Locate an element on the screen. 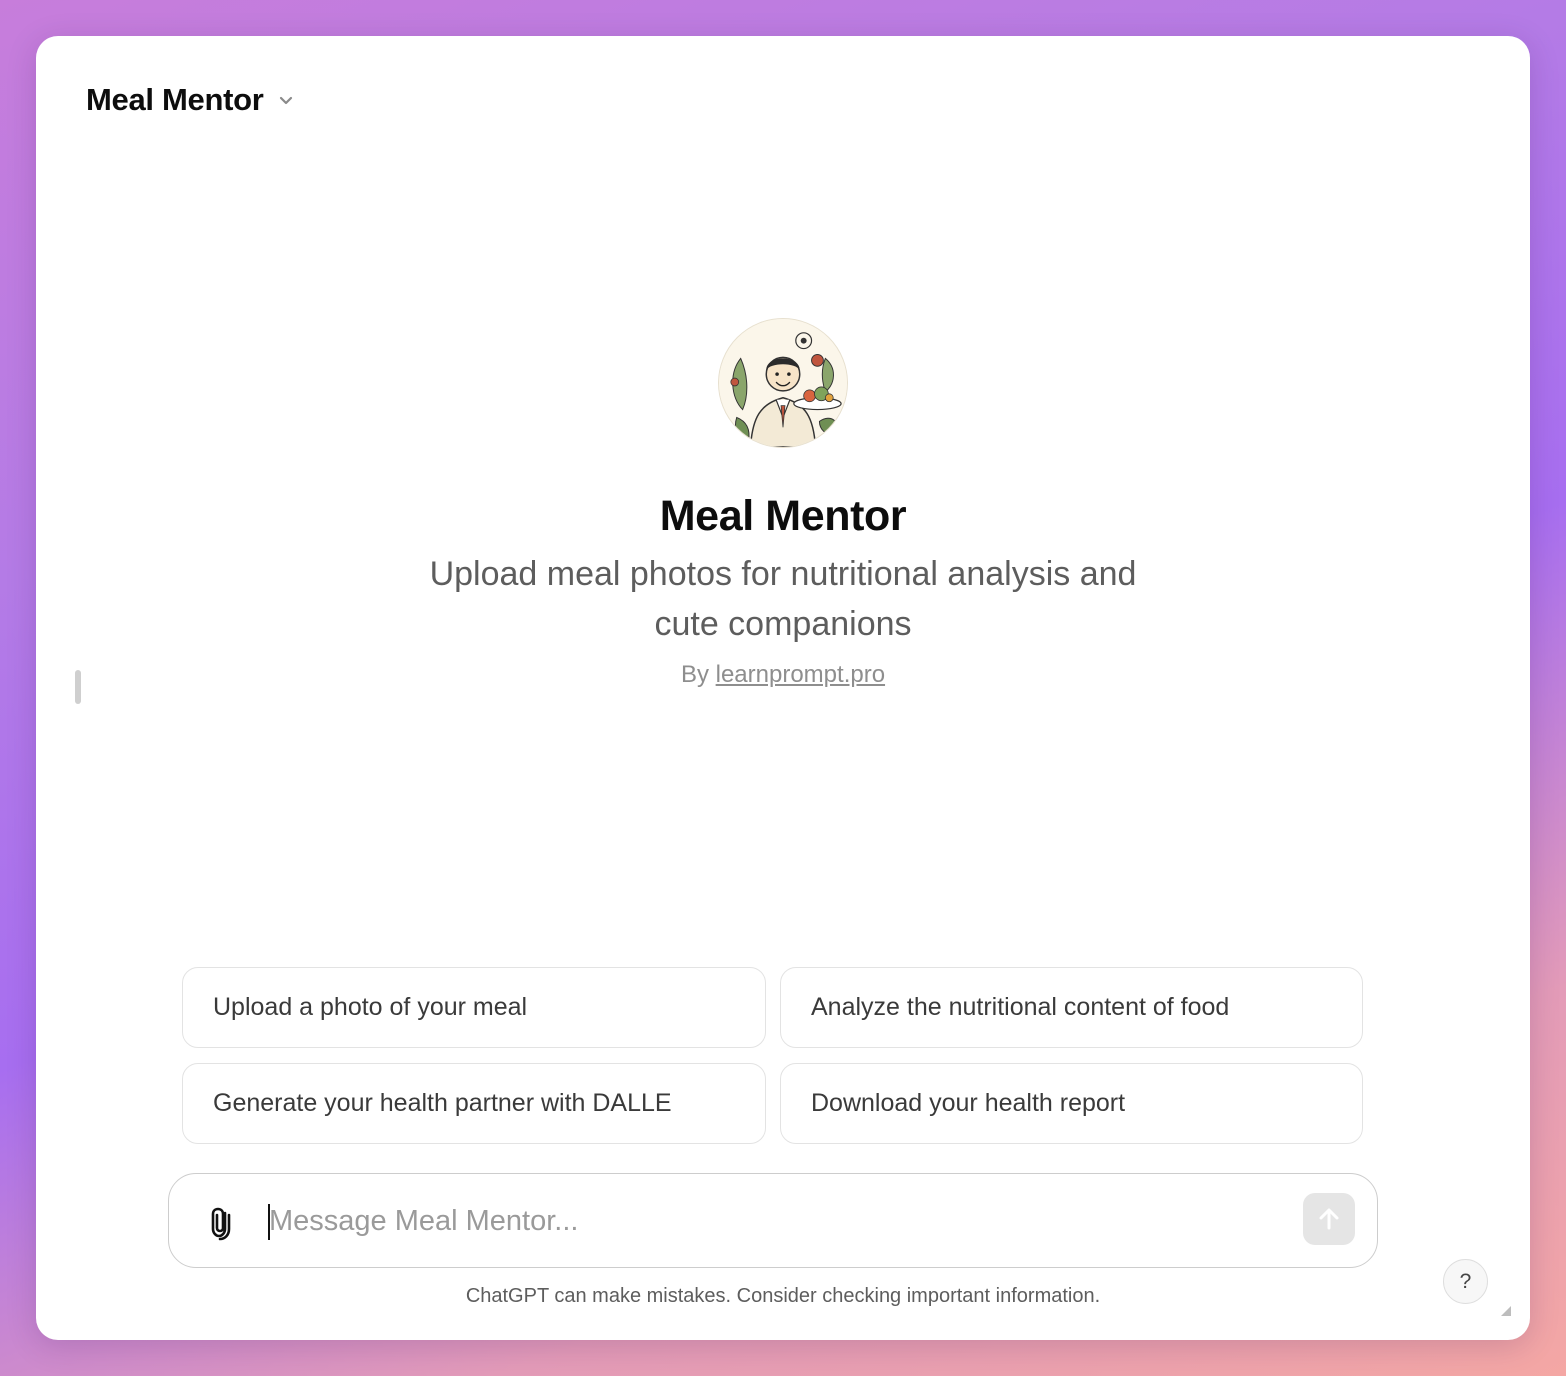 The width and height of the screenshot is (1566, 1376). gpt-title: Meal Mentor is located at coordinates (783, 516).